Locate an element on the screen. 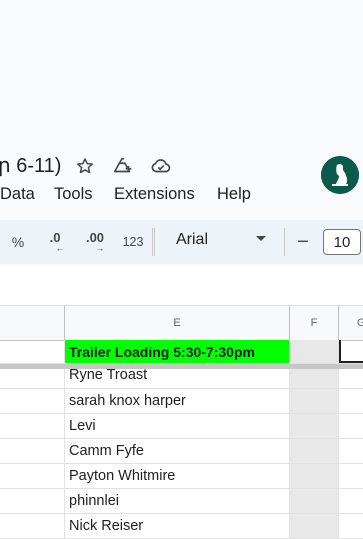  cell-name: Payton Whitmire is located at coordinates (177, 476).